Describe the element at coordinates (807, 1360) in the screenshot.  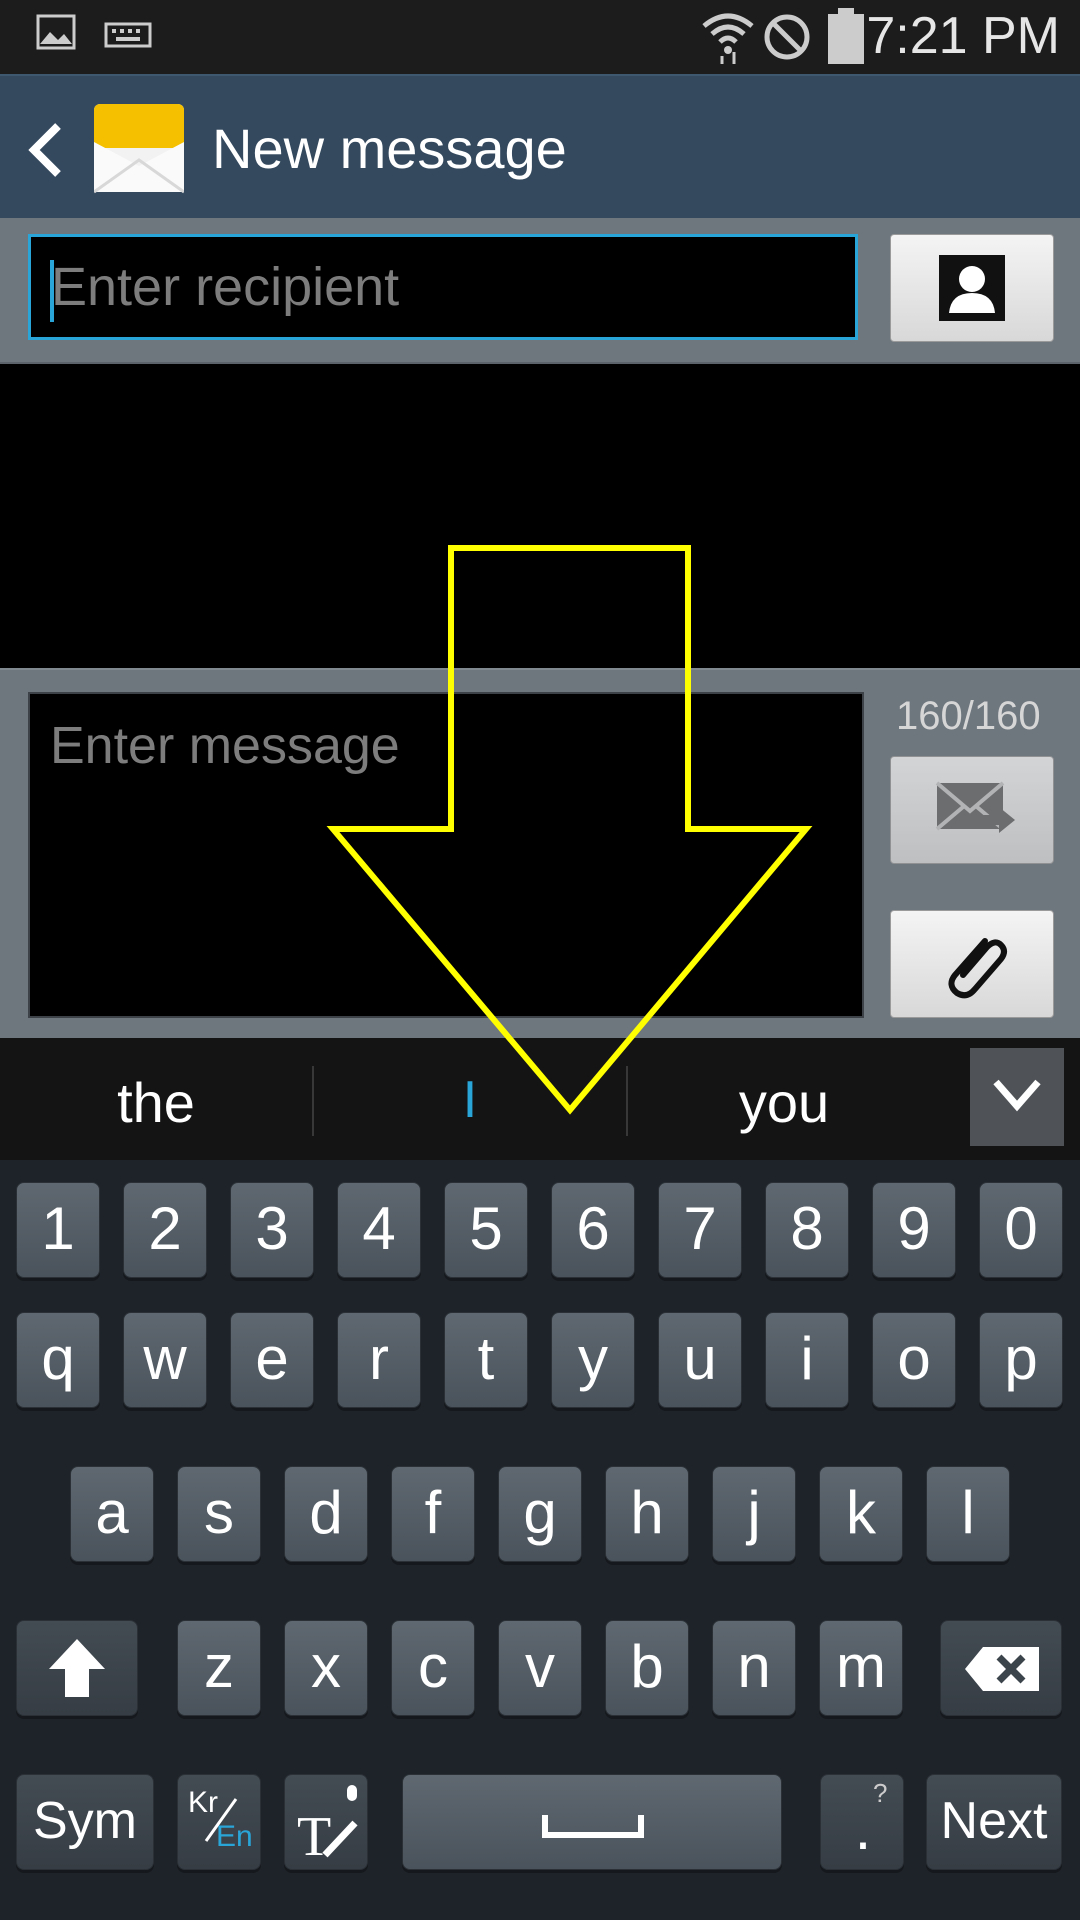
I see `key-i: i` at that location.